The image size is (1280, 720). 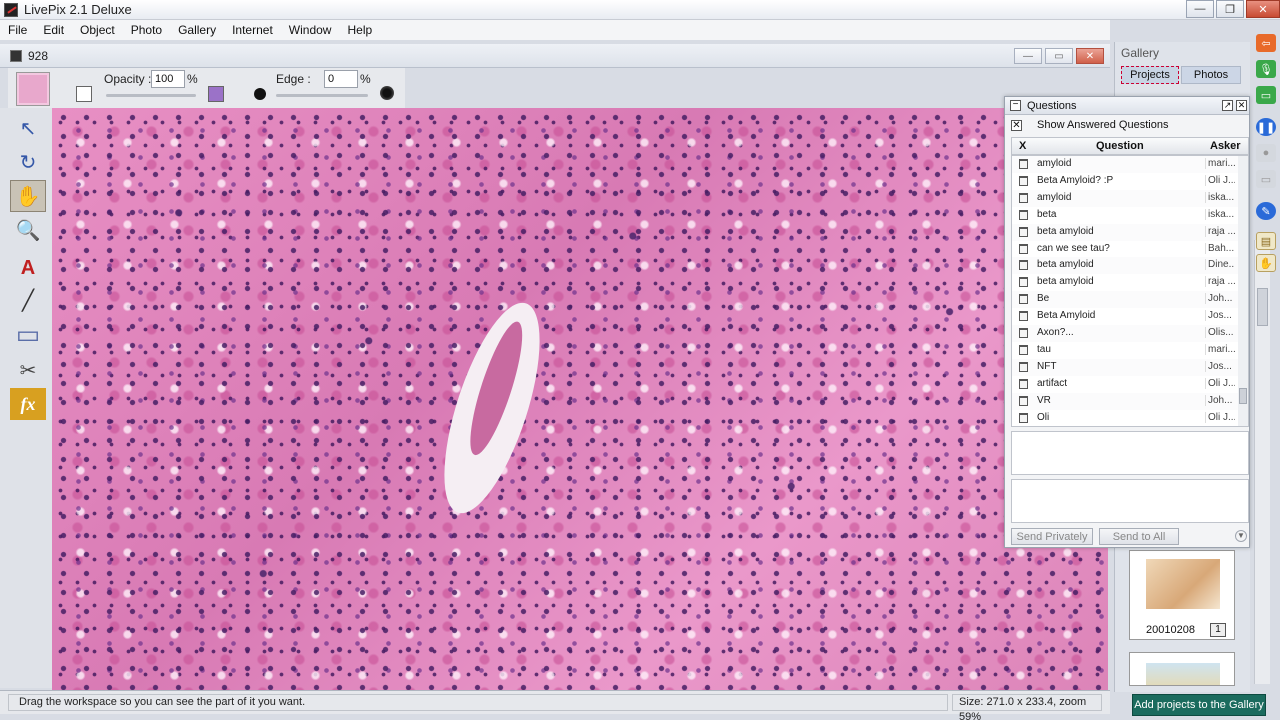 I want to click on collapse-icon: −, so click(x=1015, y=105).